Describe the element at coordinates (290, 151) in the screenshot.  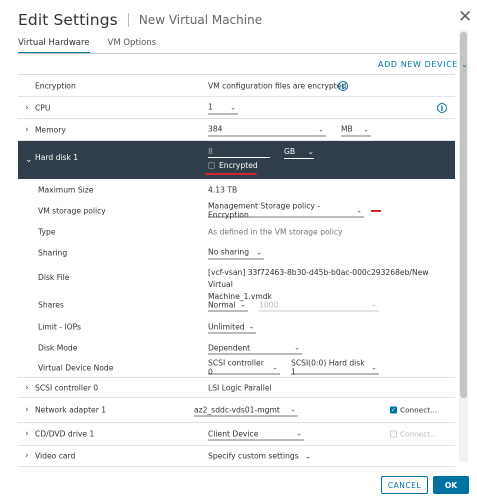
I see `hard-disk-unit: GB` at that location.